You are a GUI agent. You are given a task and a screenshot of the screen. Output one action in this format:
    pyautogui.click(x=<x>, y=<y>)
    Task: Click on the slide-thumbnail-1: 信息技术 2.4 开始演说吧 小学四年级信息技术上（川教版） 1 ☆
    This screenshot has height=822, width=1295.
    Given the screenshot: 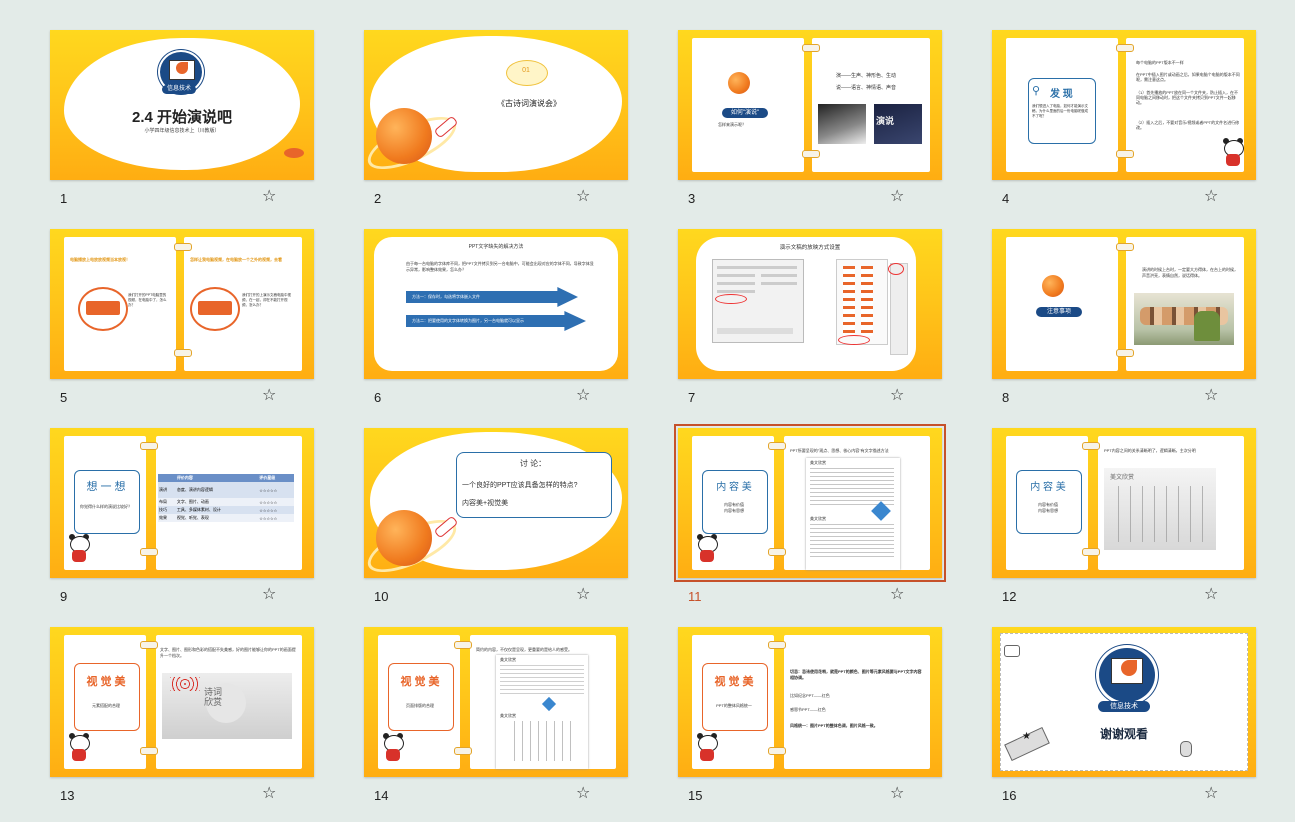 What is the action you would take?
    pyautogui.click(x=190, y=127)
    